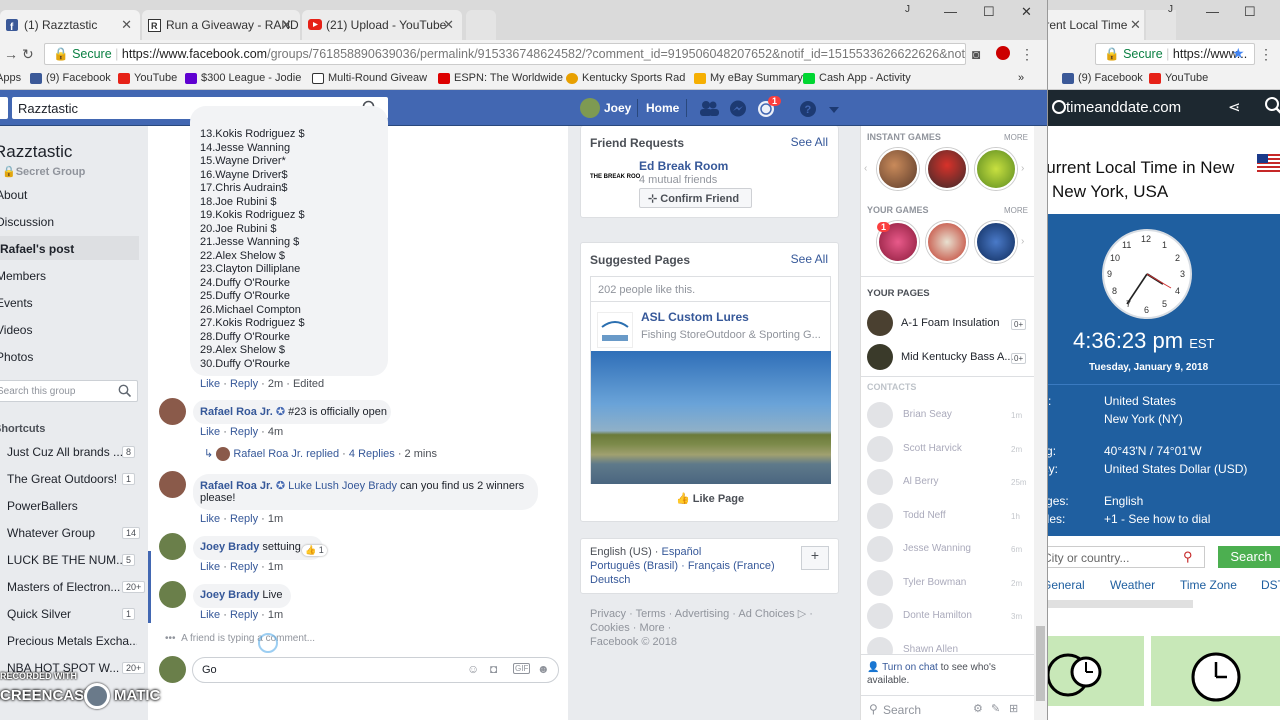 The width and height of the screenshot is (1280, 720). I want to click on bookmark-apps: Apps, so click(10, 78).